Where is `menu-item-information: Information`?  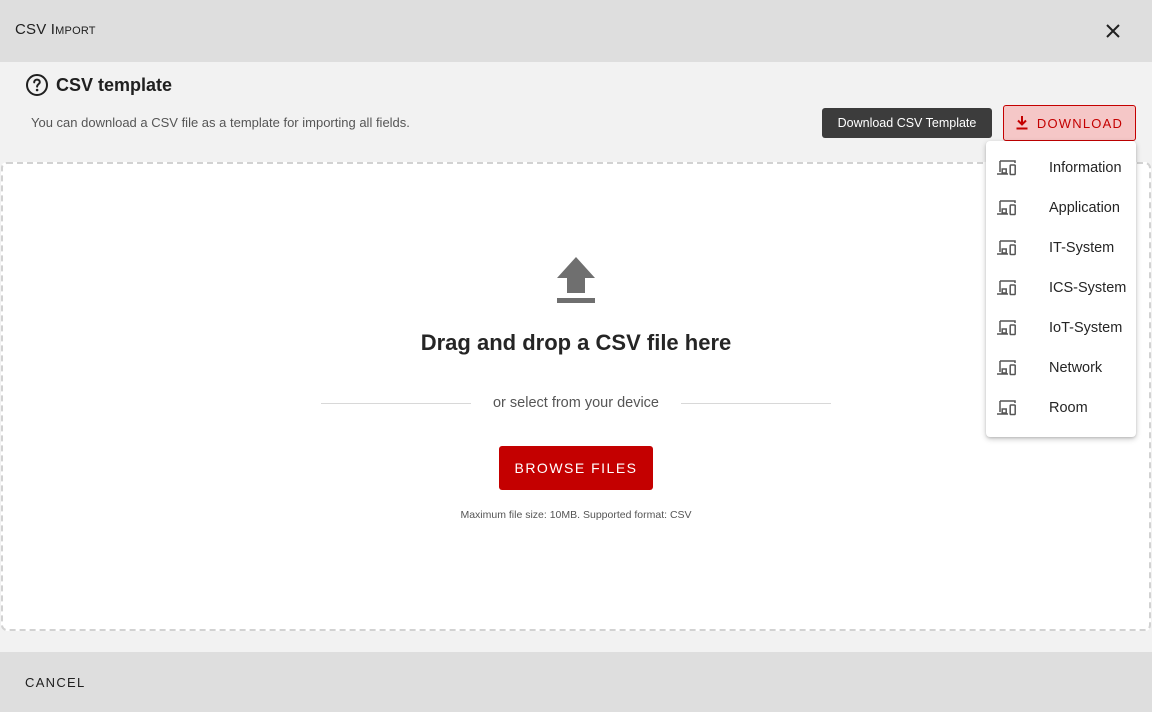
menu-item-information: Information is located at coordinates (1061, 168).